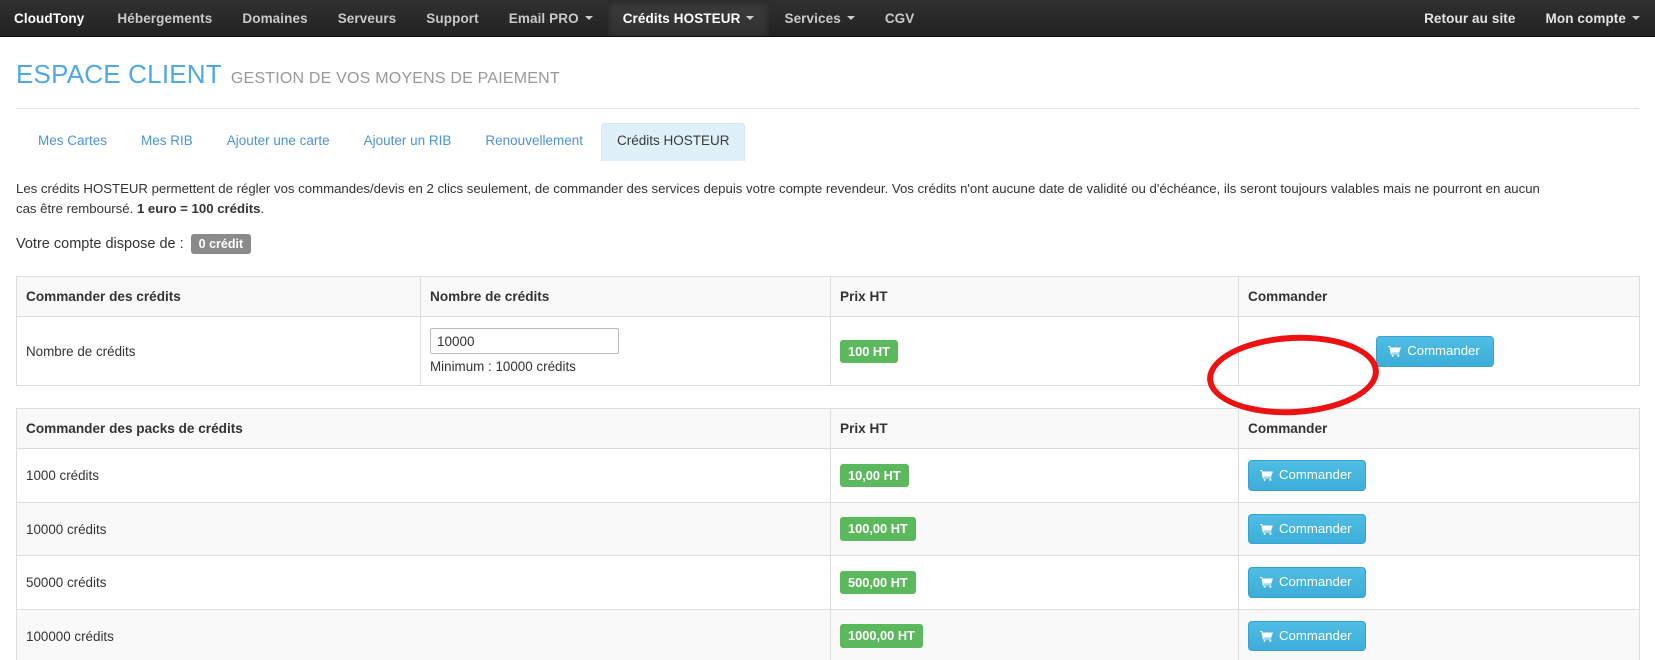 The height and width of the screenshot is (660, 1655). I want to click on header-divider, so click(827, 108).